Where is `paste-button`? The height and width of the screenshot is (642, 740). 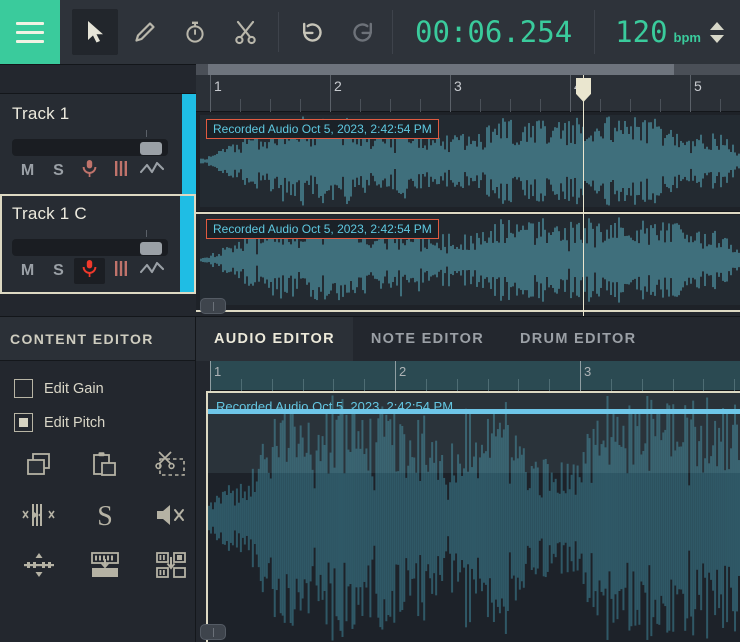
paste-button is located at coordinates (105, 467).